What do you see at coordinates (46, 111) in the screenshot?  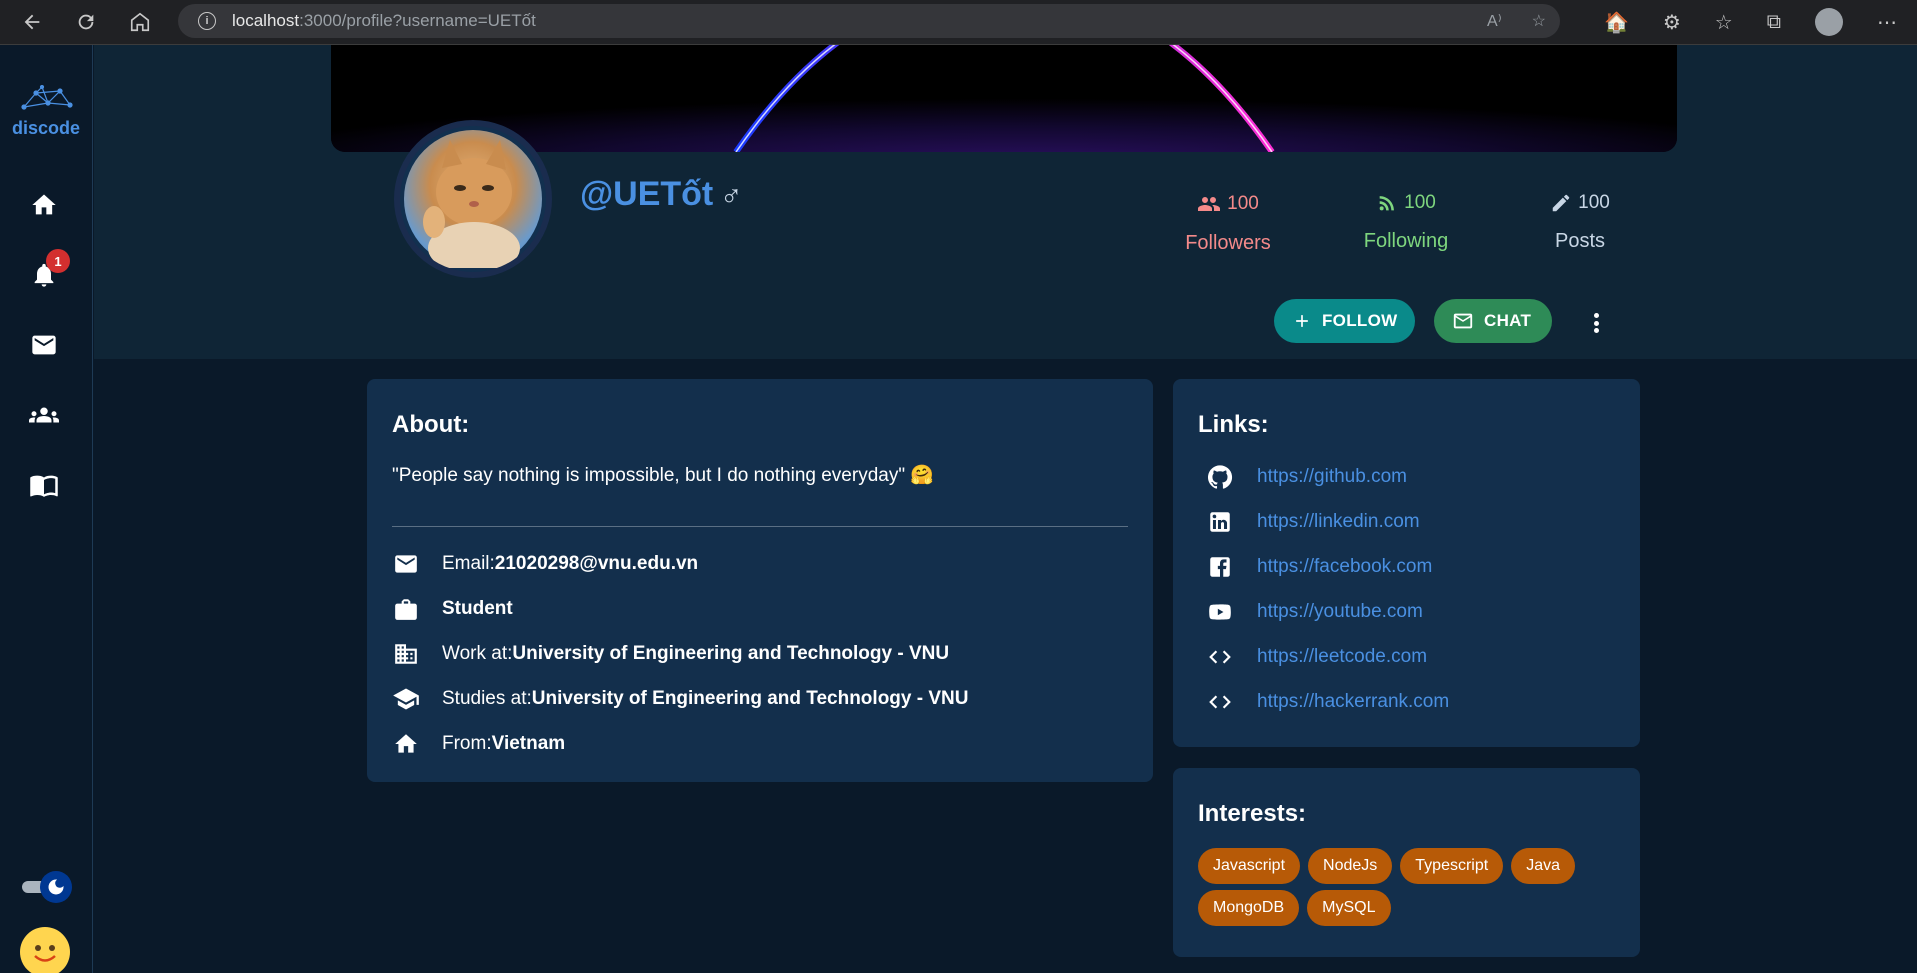 I see `app-logo: discode` at bounding box center [46, 111].